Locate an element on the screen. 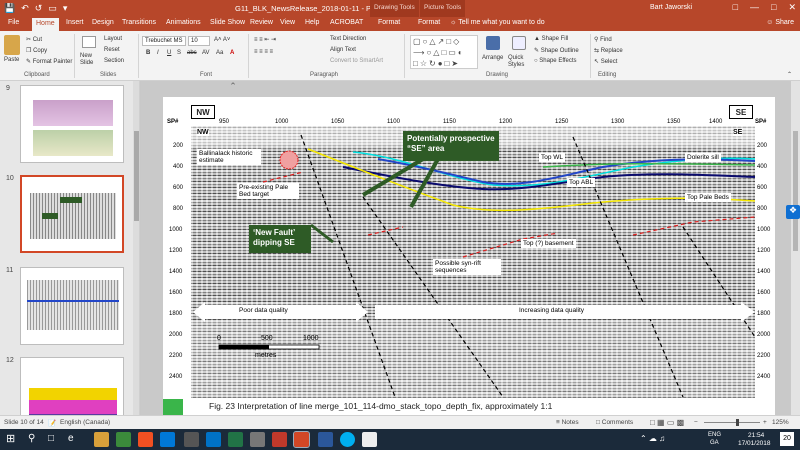 This screenshot has height=450, width=800. input-language: ENG is located at coordinates (714, 435).